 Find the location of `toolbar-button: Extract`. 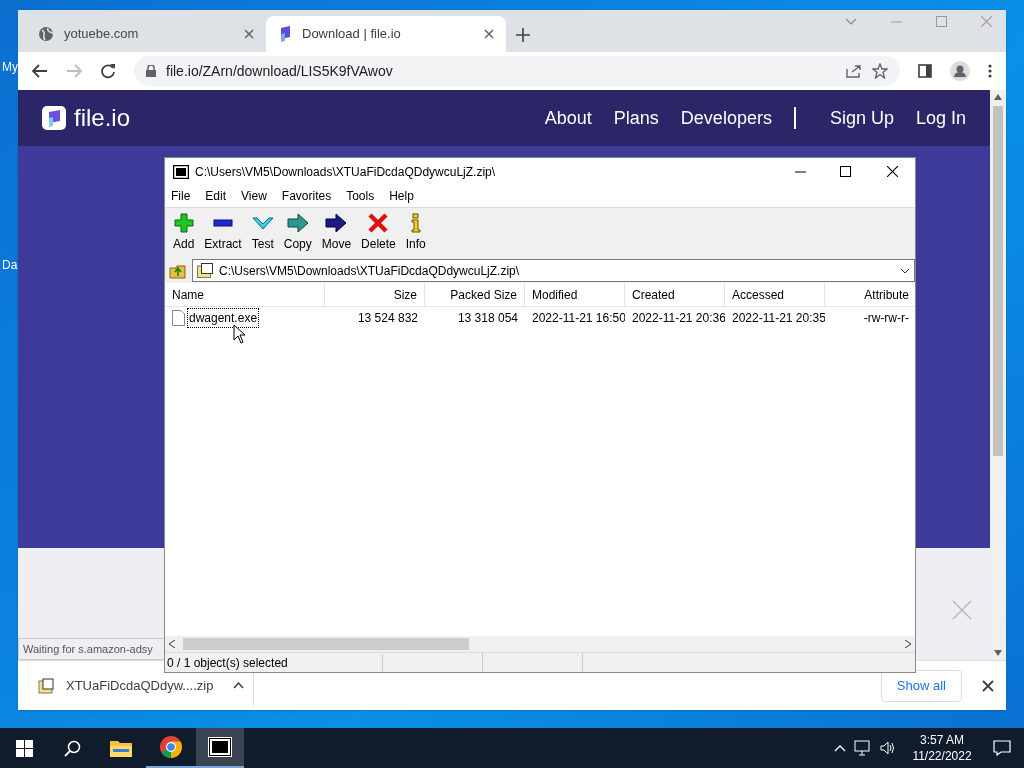

toolbar-button: Extract is located at coordinates (223, 233).